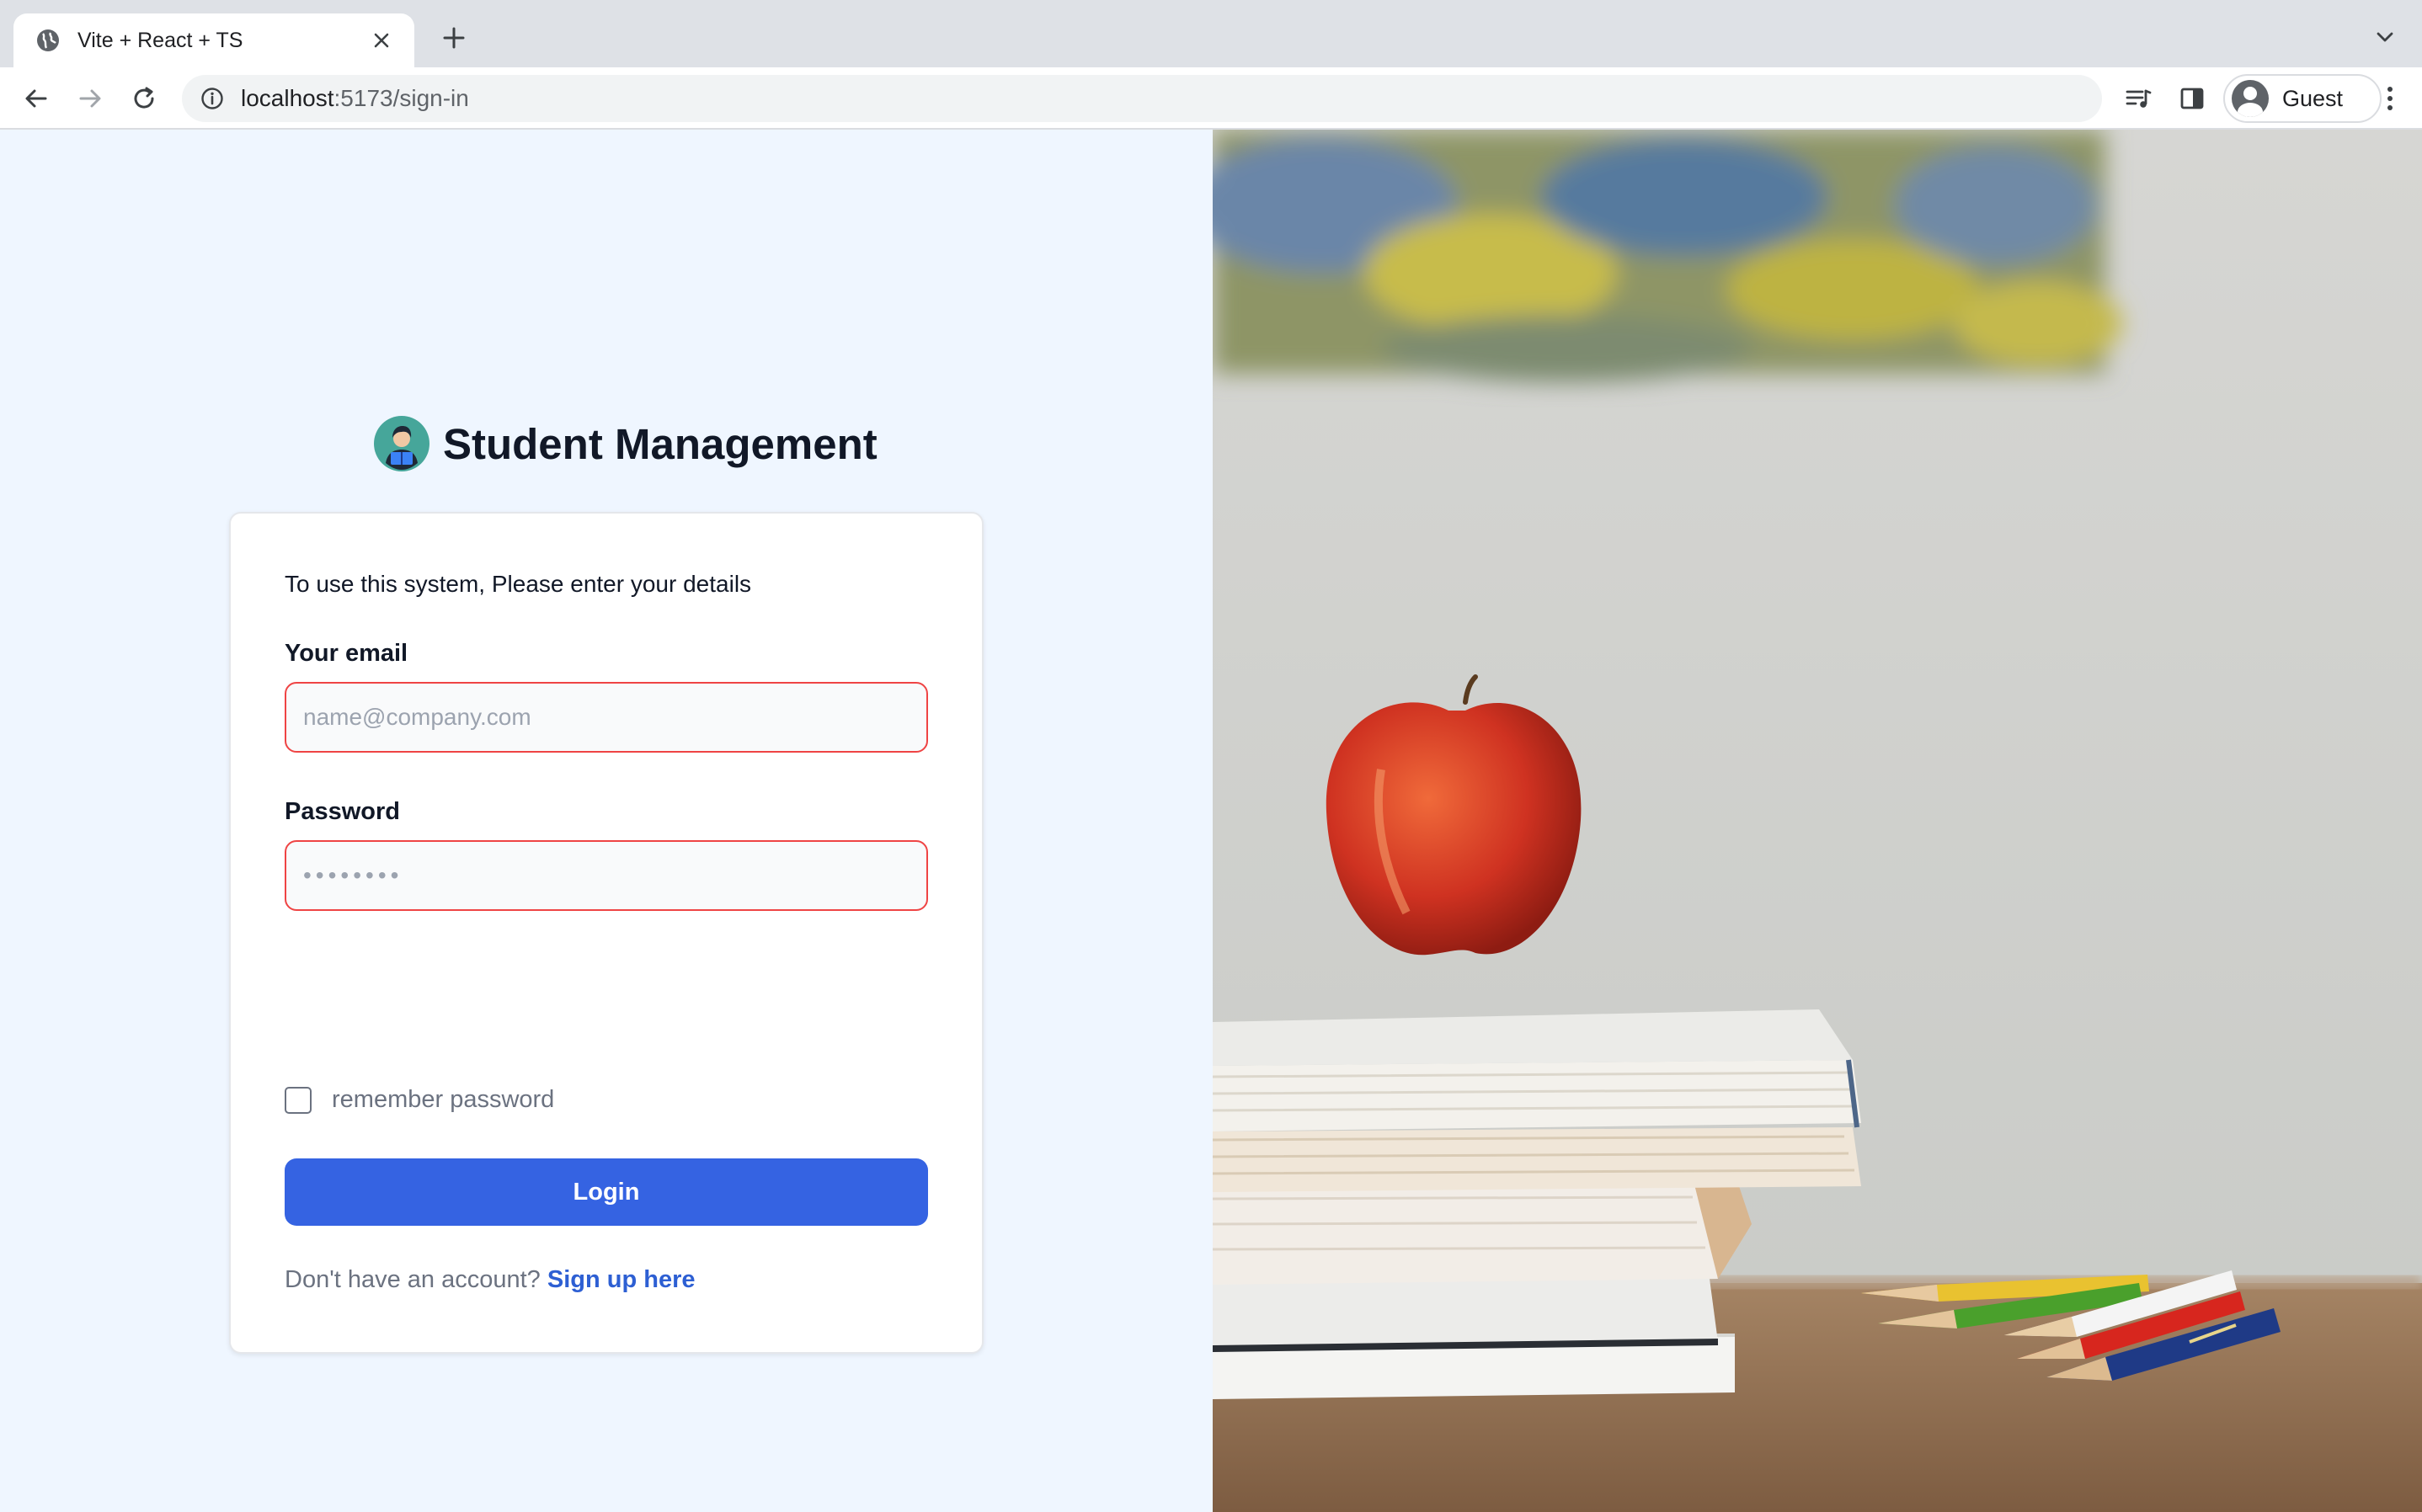 The image size is (2422, 1512). What do you see at coordinates (36, 99) in the screenshot?
I see `back-arrow-icon` at bounding box center [36, 99].